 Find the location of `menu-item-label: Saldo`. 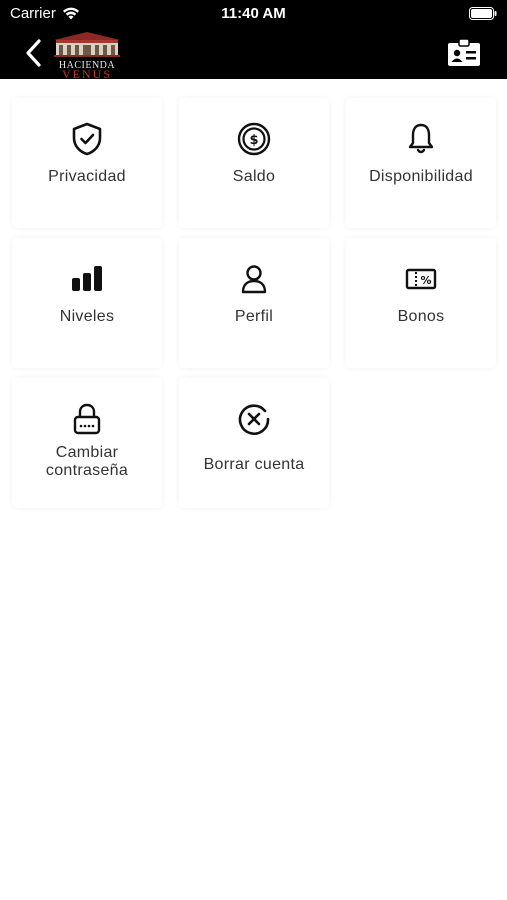

menu-item-label: Saldo is located at coordinates (254, 176).